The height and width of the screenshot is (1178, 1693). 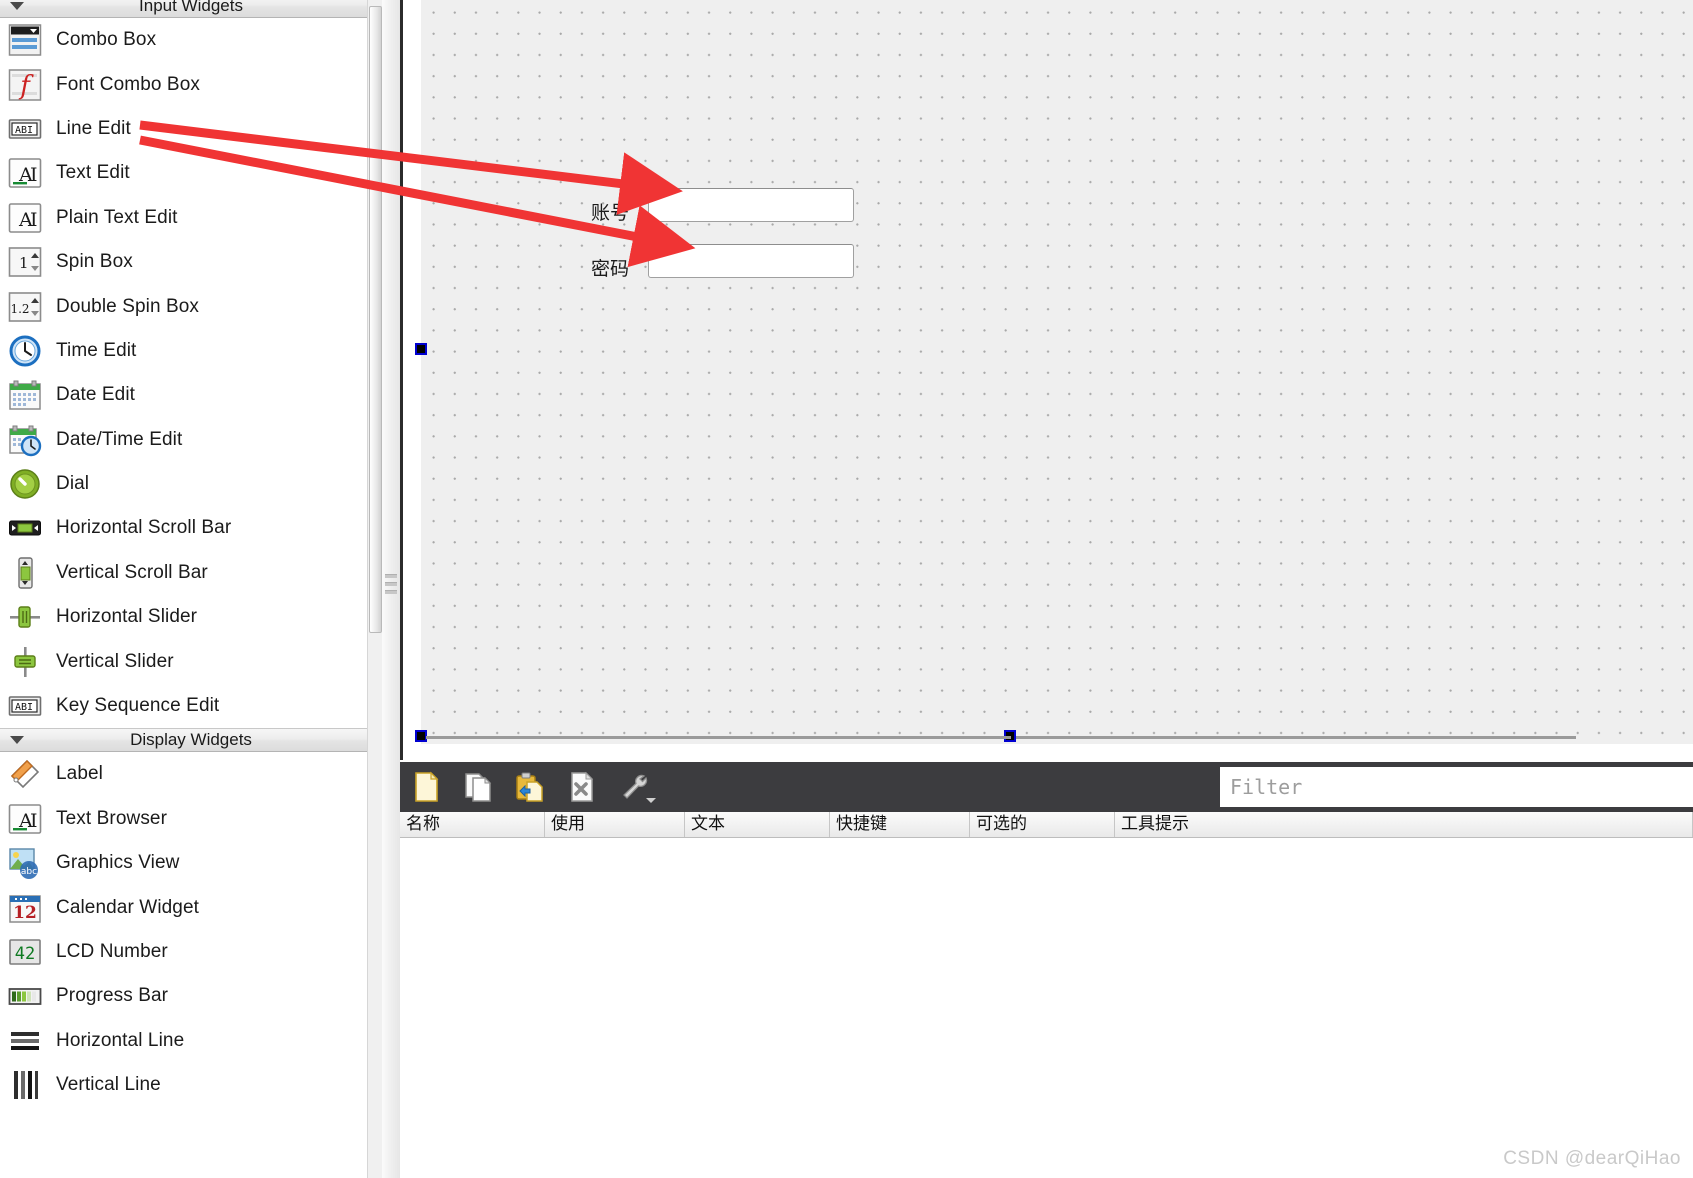 What do you see at coordinates (128, 907) in the screenshot?
I see `widget-item-label: Calendar Widget` at bounding box center [128, 907].